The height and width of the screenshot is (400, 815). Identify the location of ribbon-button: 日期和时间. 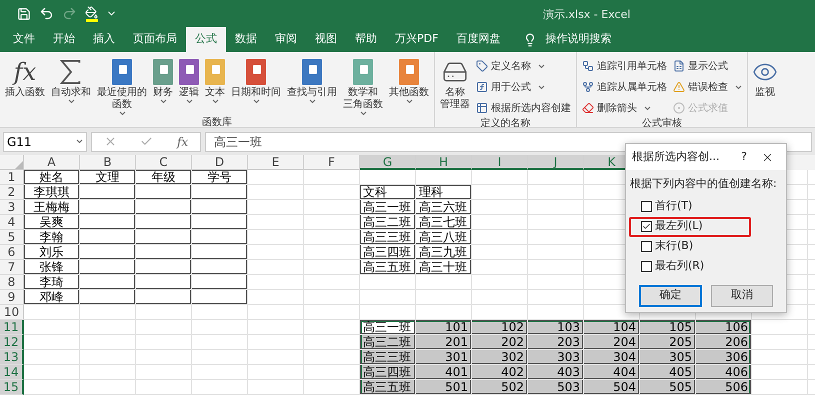
(256, 80).